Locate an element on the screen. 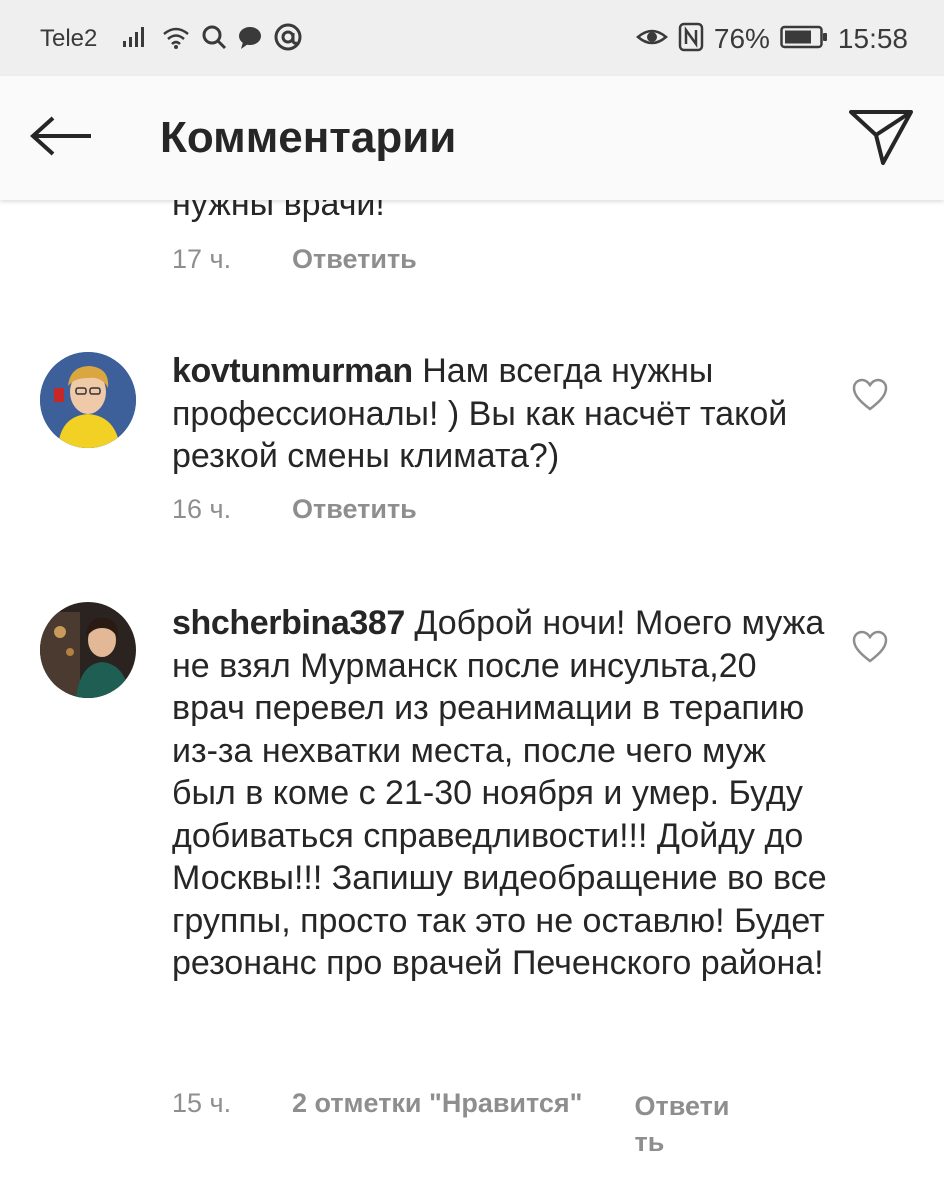 This screenshot has width=944, height=1200. comment-text-partial: нужны врачи! is located at coordinates (278, 211).